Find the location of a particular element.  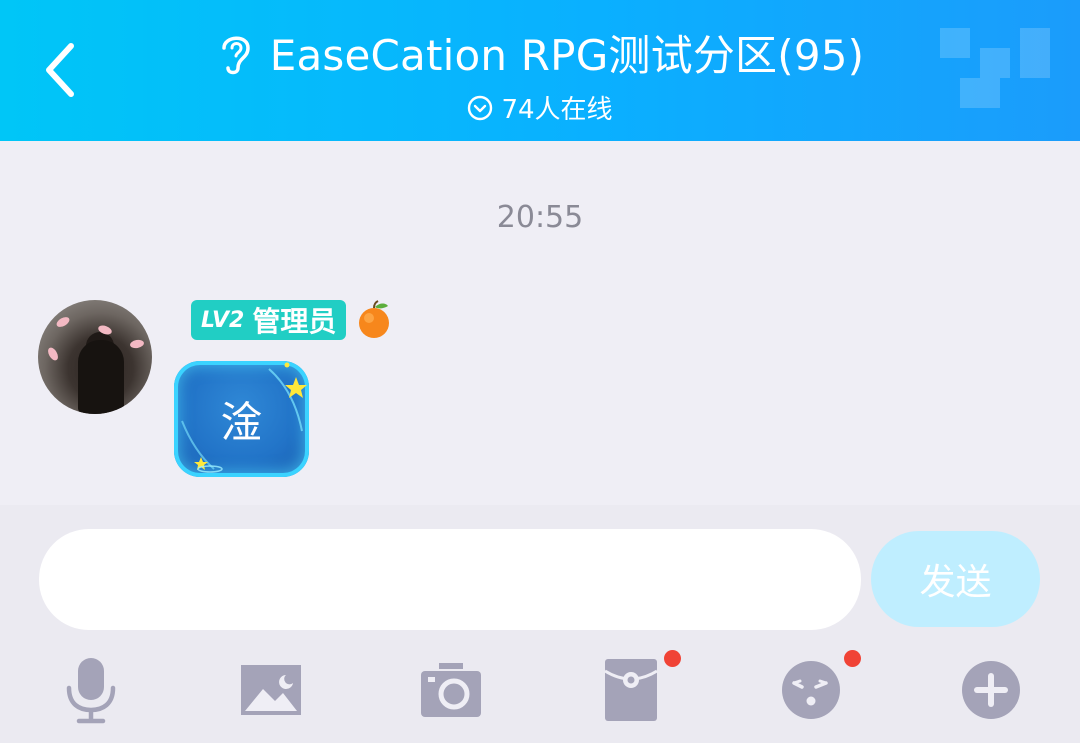

camera-icon is located at coordinates (451, 690).